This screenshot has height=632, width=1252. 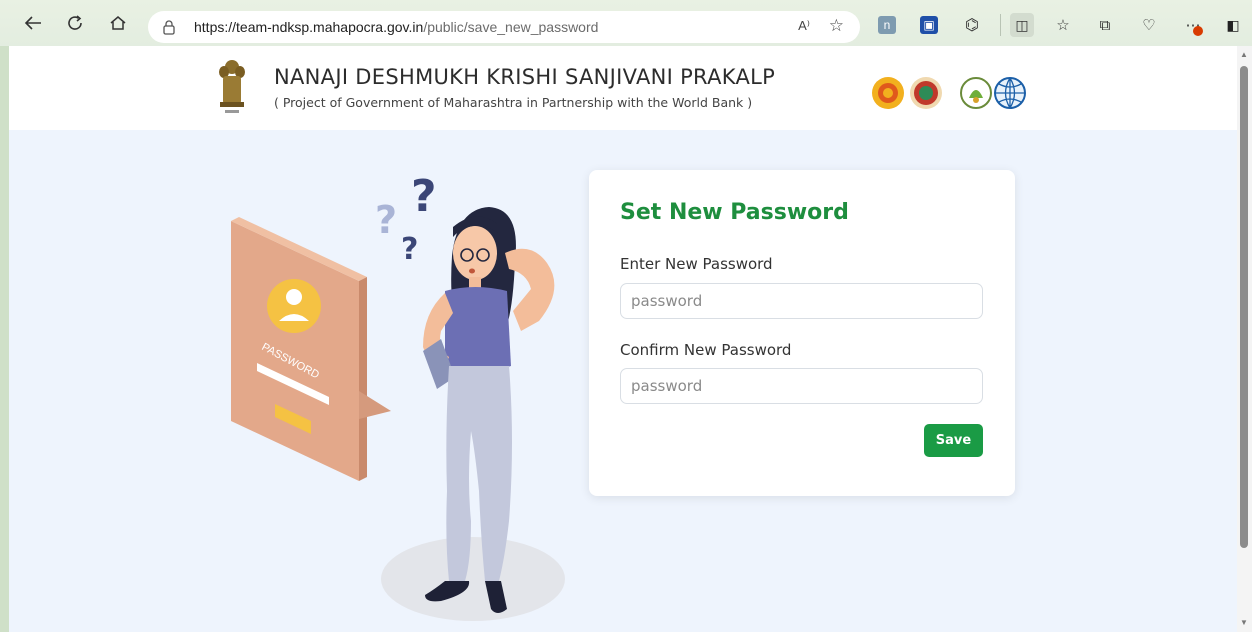 I want to click on save-button: Save, so click(x=953, y=440).